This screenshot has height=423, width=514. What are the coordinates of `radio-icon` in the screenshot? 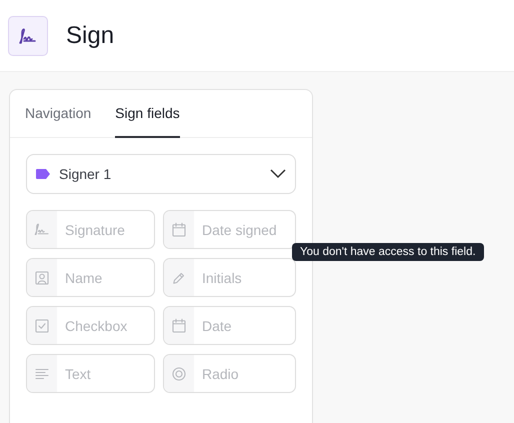 It's located at (179, 373).